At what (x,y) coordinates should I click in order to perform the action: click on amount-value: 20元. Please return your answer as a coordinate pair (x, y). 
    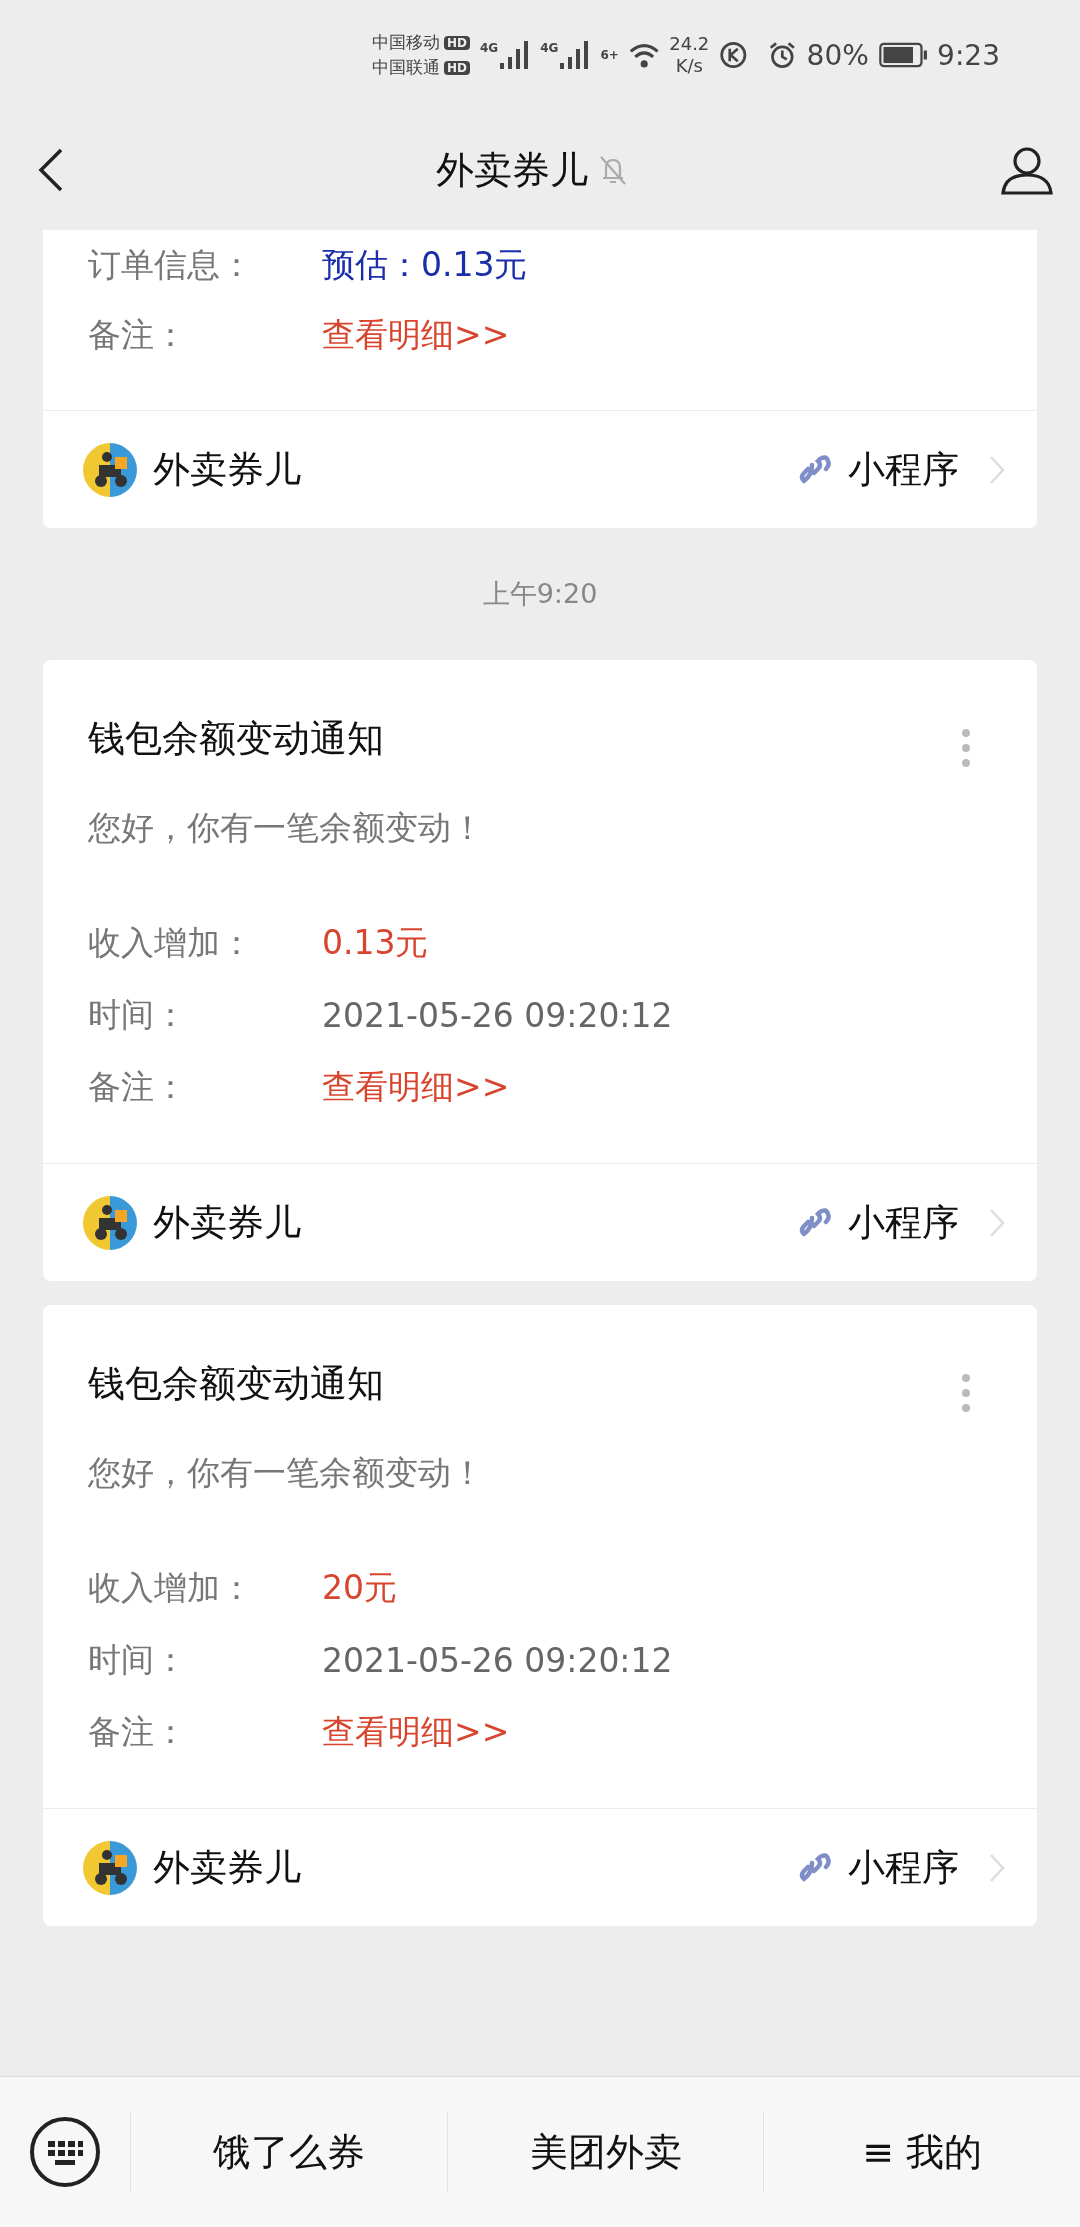
    Looking at the image, I should click on (359, 1587).